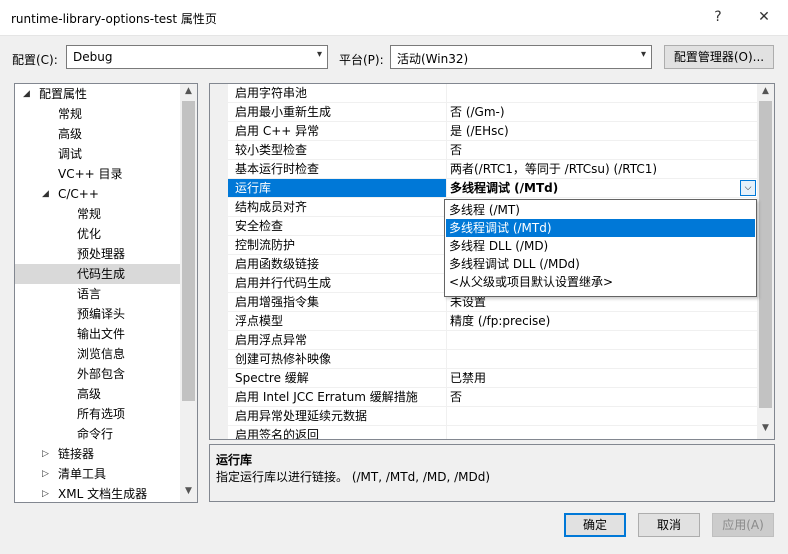  I want to click on tree-item-label: 外部包含, so click(101, 374).